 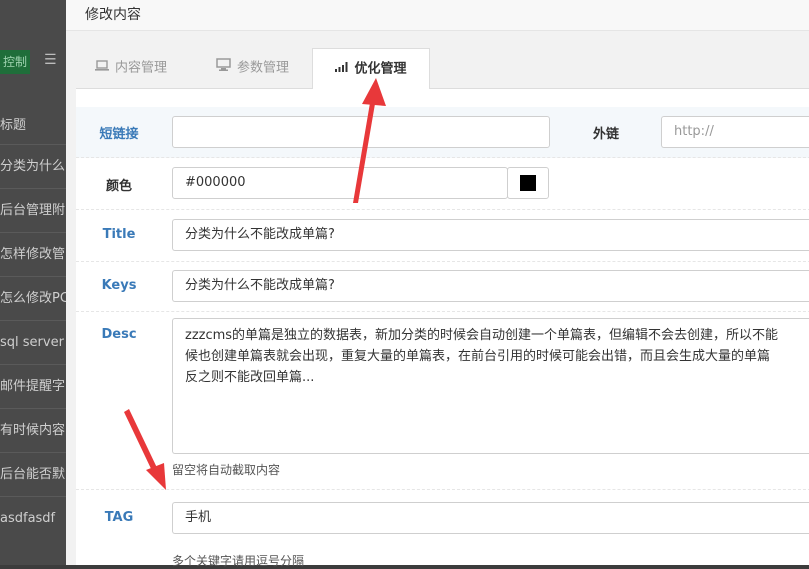 I want to click on tag-row: TAG 手机 多个关键字请用逗号分隔, so click(x=442, y=528).